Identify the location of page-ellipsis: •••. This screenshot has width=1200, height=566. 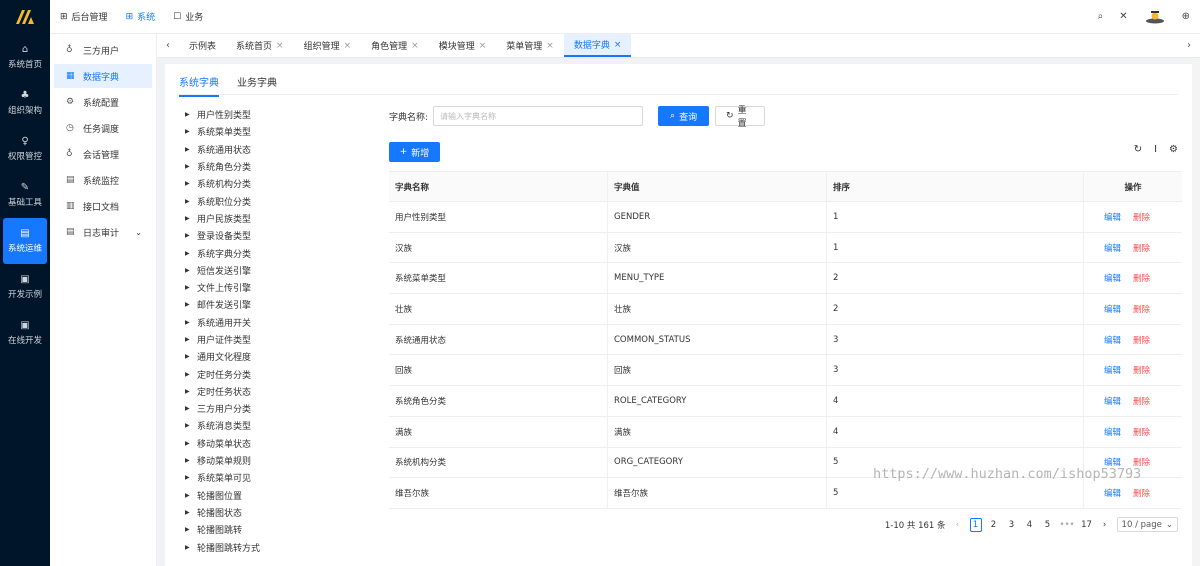
(1067, 525).